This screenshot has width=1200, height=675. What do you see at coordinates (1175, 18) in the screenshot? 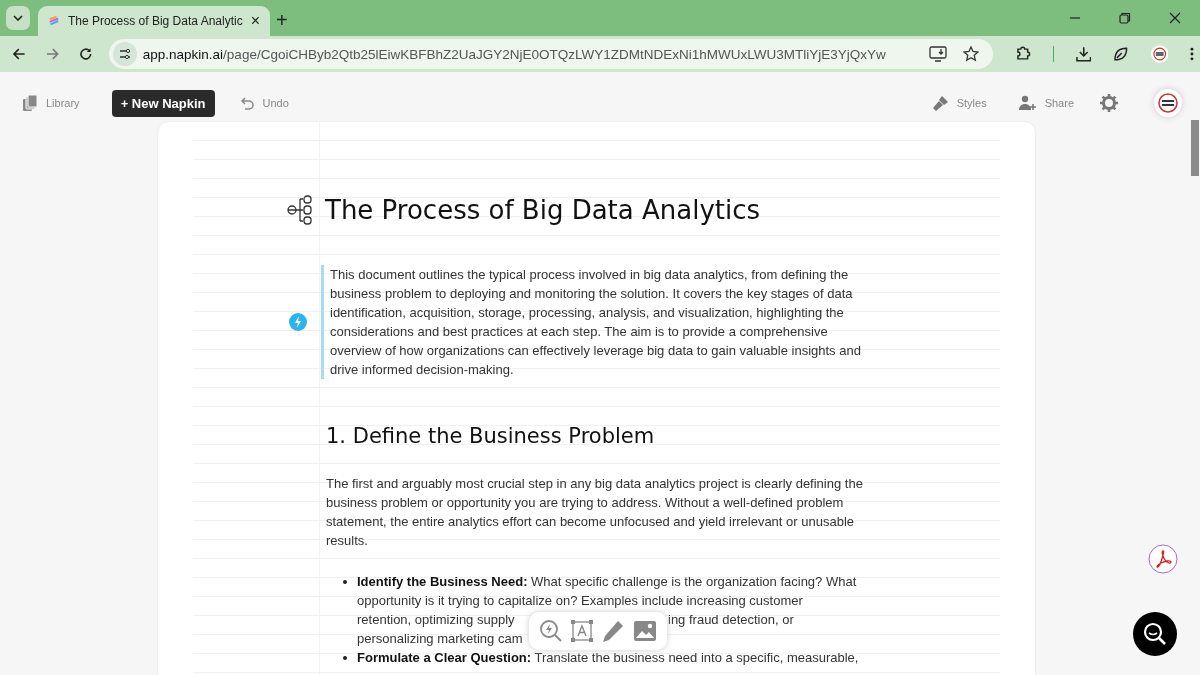
I see `close-icon` at bounding box center [1175, 18].